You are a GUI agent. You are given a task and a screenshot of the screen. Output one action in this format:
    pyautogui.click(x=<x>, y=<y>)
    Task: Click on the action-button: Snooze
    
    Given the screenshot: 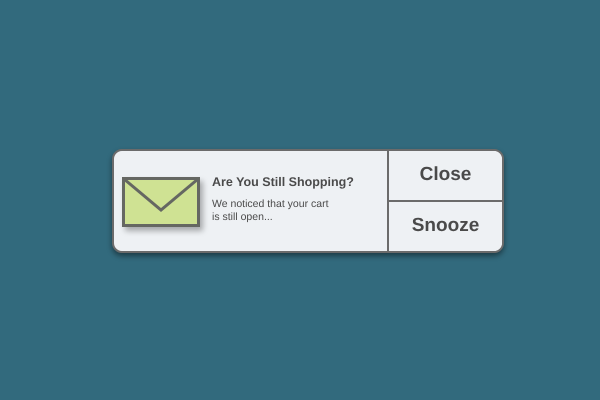 What is the action you would take?
    pyautogui.click(x=445, y=225)
    